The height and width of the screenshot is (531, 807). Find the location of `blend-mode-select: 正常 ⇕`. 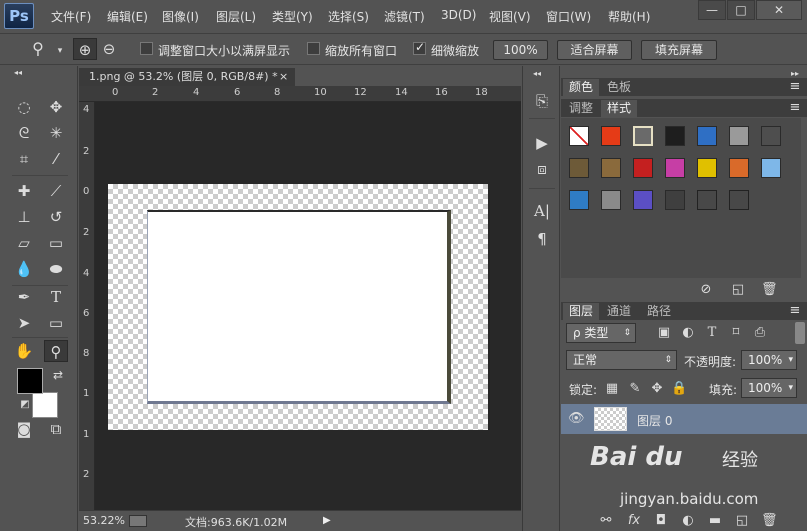

blend-mode-select: 正常 ⇕ is located at coordinates (621, 360).